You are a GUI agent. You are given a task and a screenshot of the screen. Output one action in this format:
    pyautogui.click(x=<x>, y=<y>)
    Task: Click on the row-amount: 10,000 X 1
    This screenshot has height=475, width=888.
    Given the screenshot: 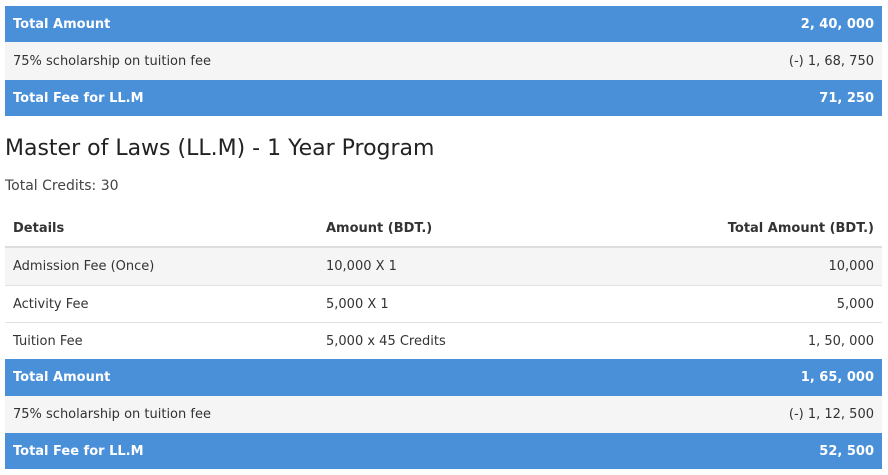 What is the action you would take?
    pyautogui.click(x=361, y=266)
    